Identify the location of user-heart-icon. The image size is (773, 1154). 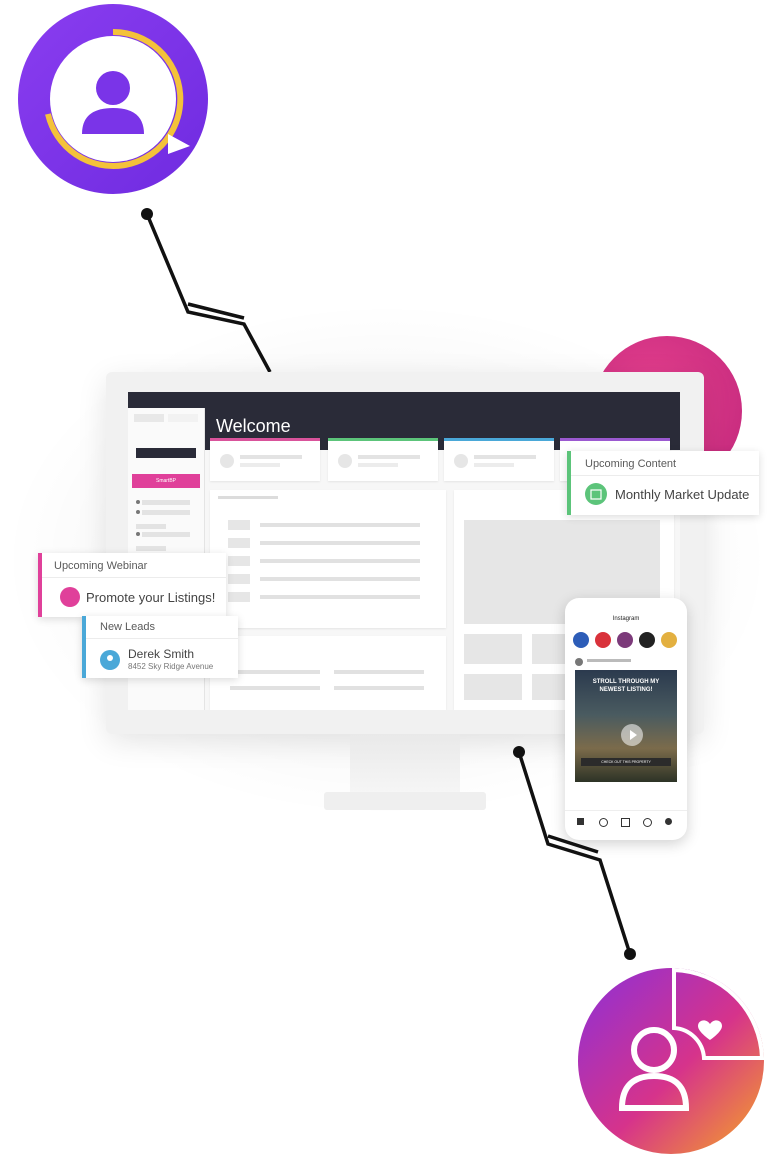
(671, 1061).